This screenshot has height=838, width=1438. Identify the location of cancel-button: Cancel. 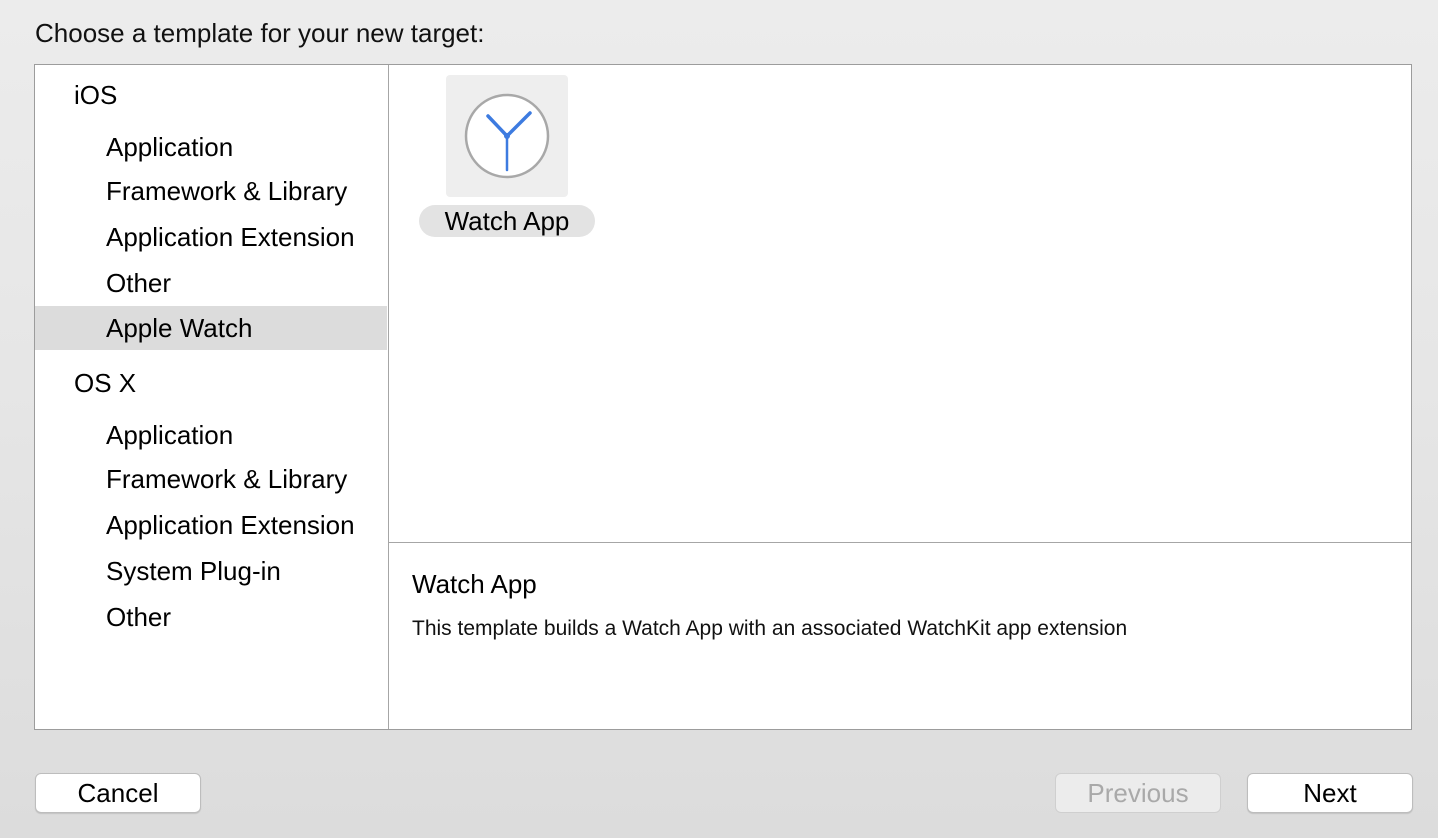
(118, 793).